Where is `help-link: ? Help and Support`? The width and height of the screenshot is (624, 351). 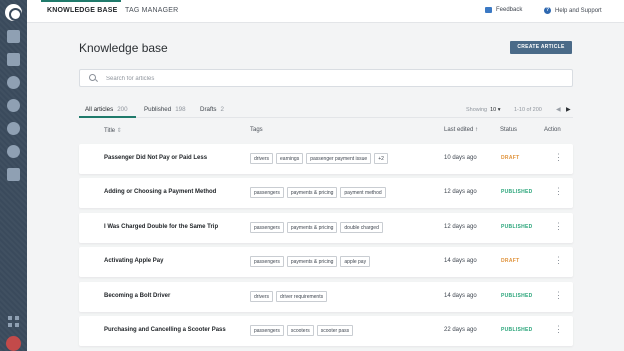
help-link: ? Help and Support is located at coordinates (573, 10).